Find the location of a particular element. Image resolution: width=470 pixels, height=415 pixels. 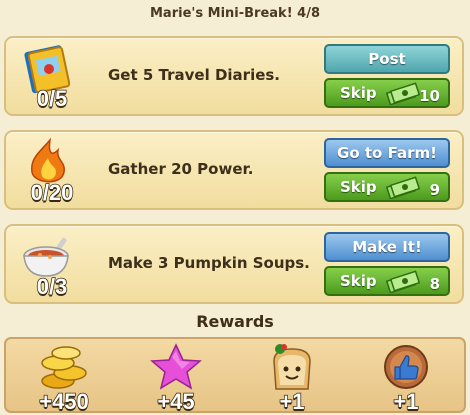

reward-amount: +450 is located at coordinates (63, 401).